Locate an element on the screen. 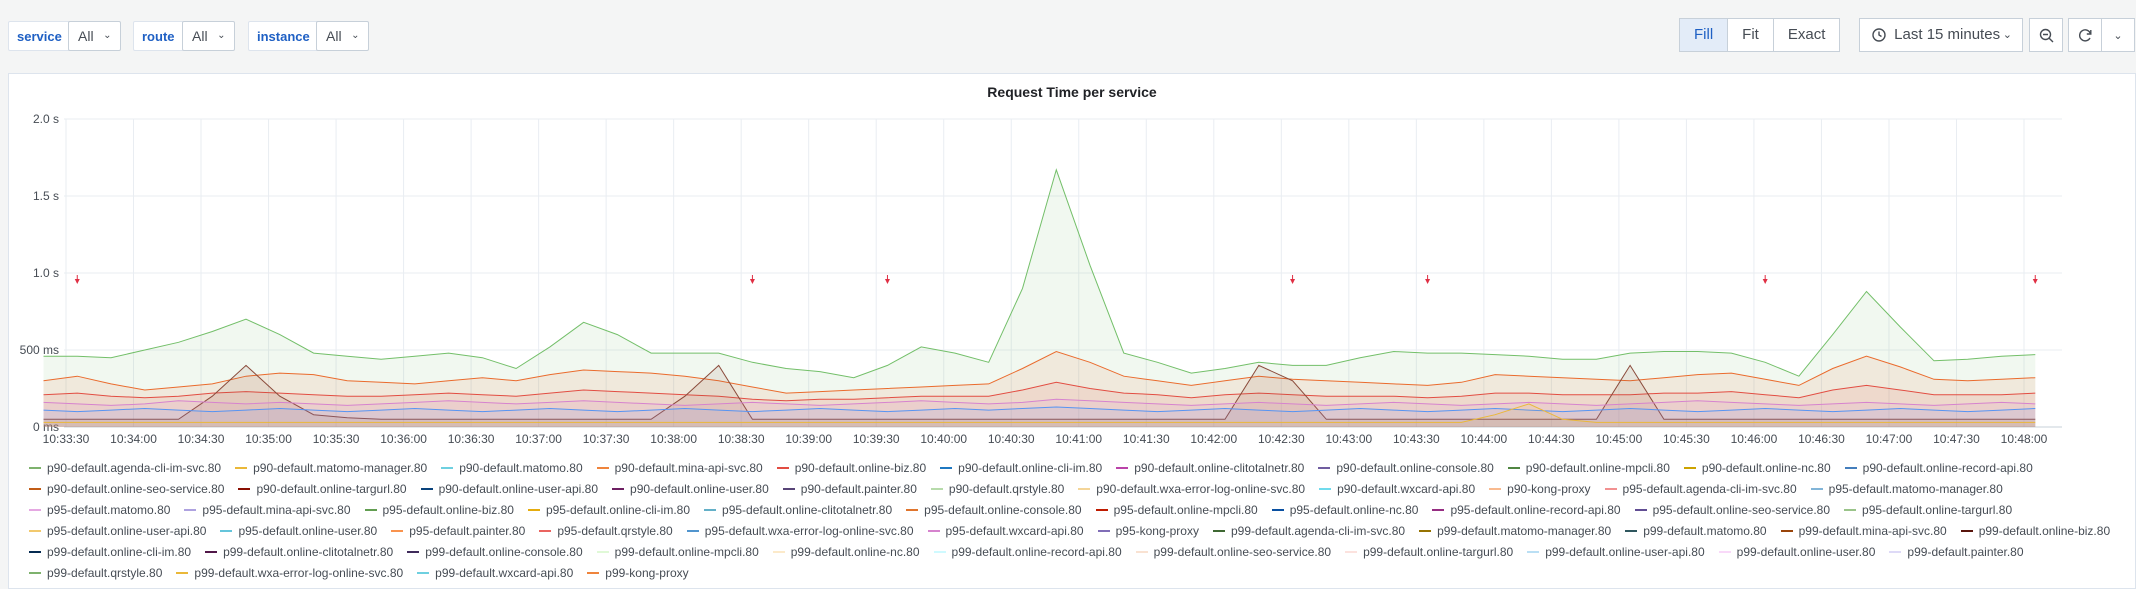 The width and height of the screenshot is (2136, 589). exact-button: Exact is located at coordinates (1806, 35).